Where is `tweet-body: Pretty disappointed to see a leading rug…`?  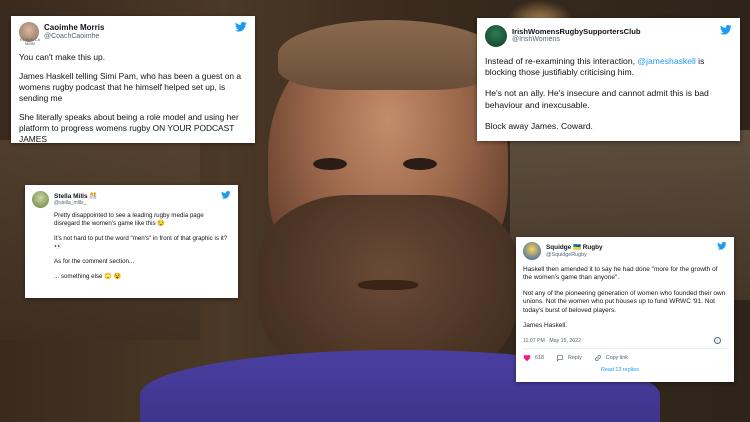 tweet-body: Pretty disappointed to see a leading rug… is located at coordinates (131, 246).